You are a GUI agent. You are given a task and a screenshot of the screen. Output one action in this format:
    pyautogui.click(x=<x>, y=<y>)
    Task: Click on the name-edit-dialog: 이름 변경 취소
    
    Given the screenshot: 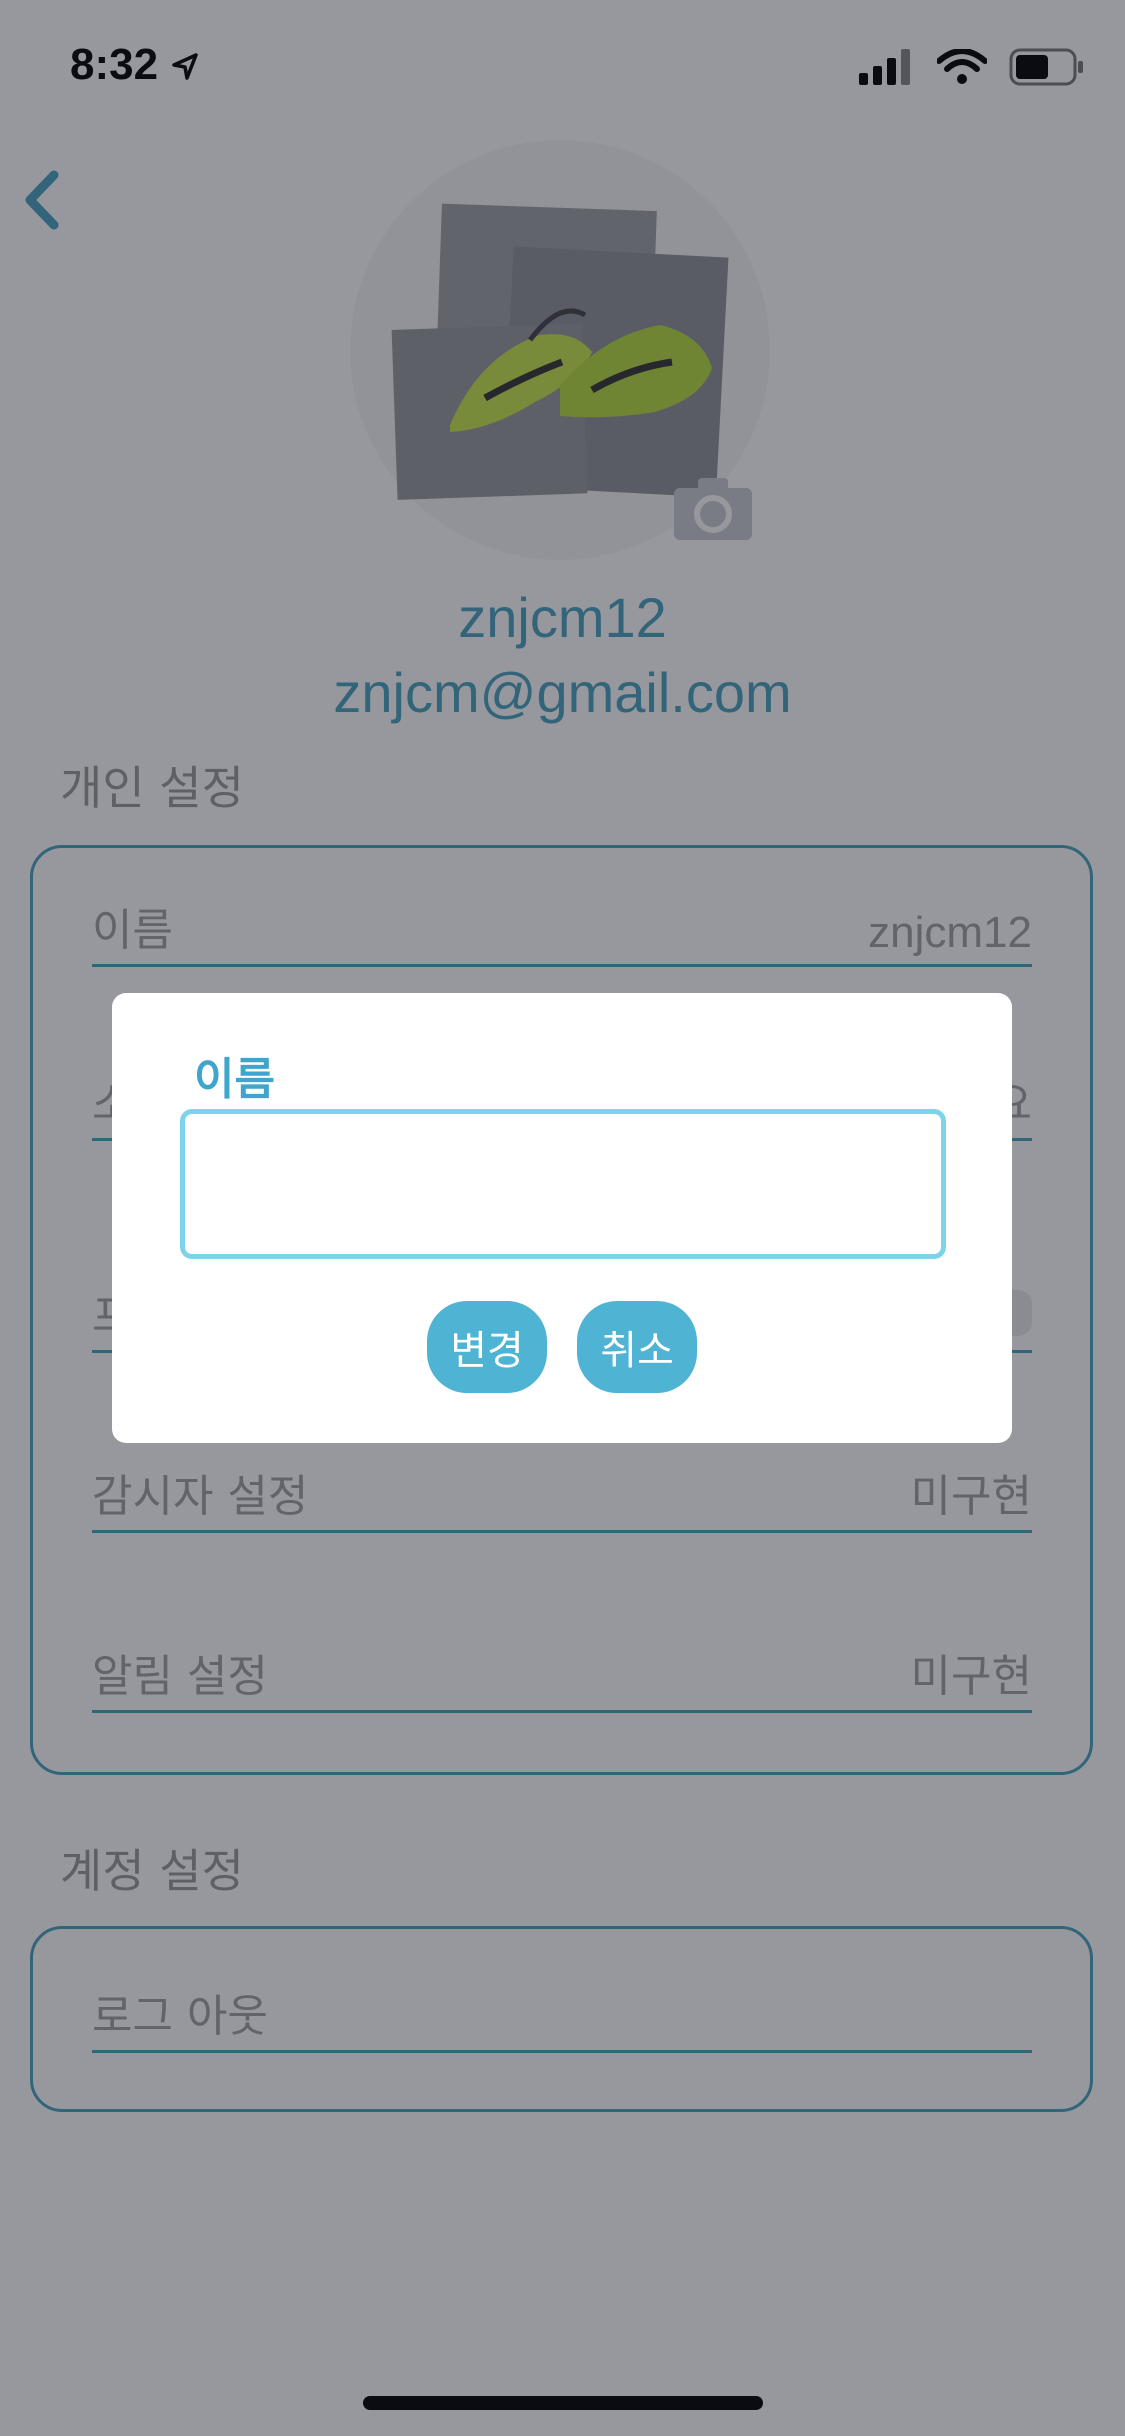 What is the action you would take?
    pyautogui.click(x=562, y=1218)
    